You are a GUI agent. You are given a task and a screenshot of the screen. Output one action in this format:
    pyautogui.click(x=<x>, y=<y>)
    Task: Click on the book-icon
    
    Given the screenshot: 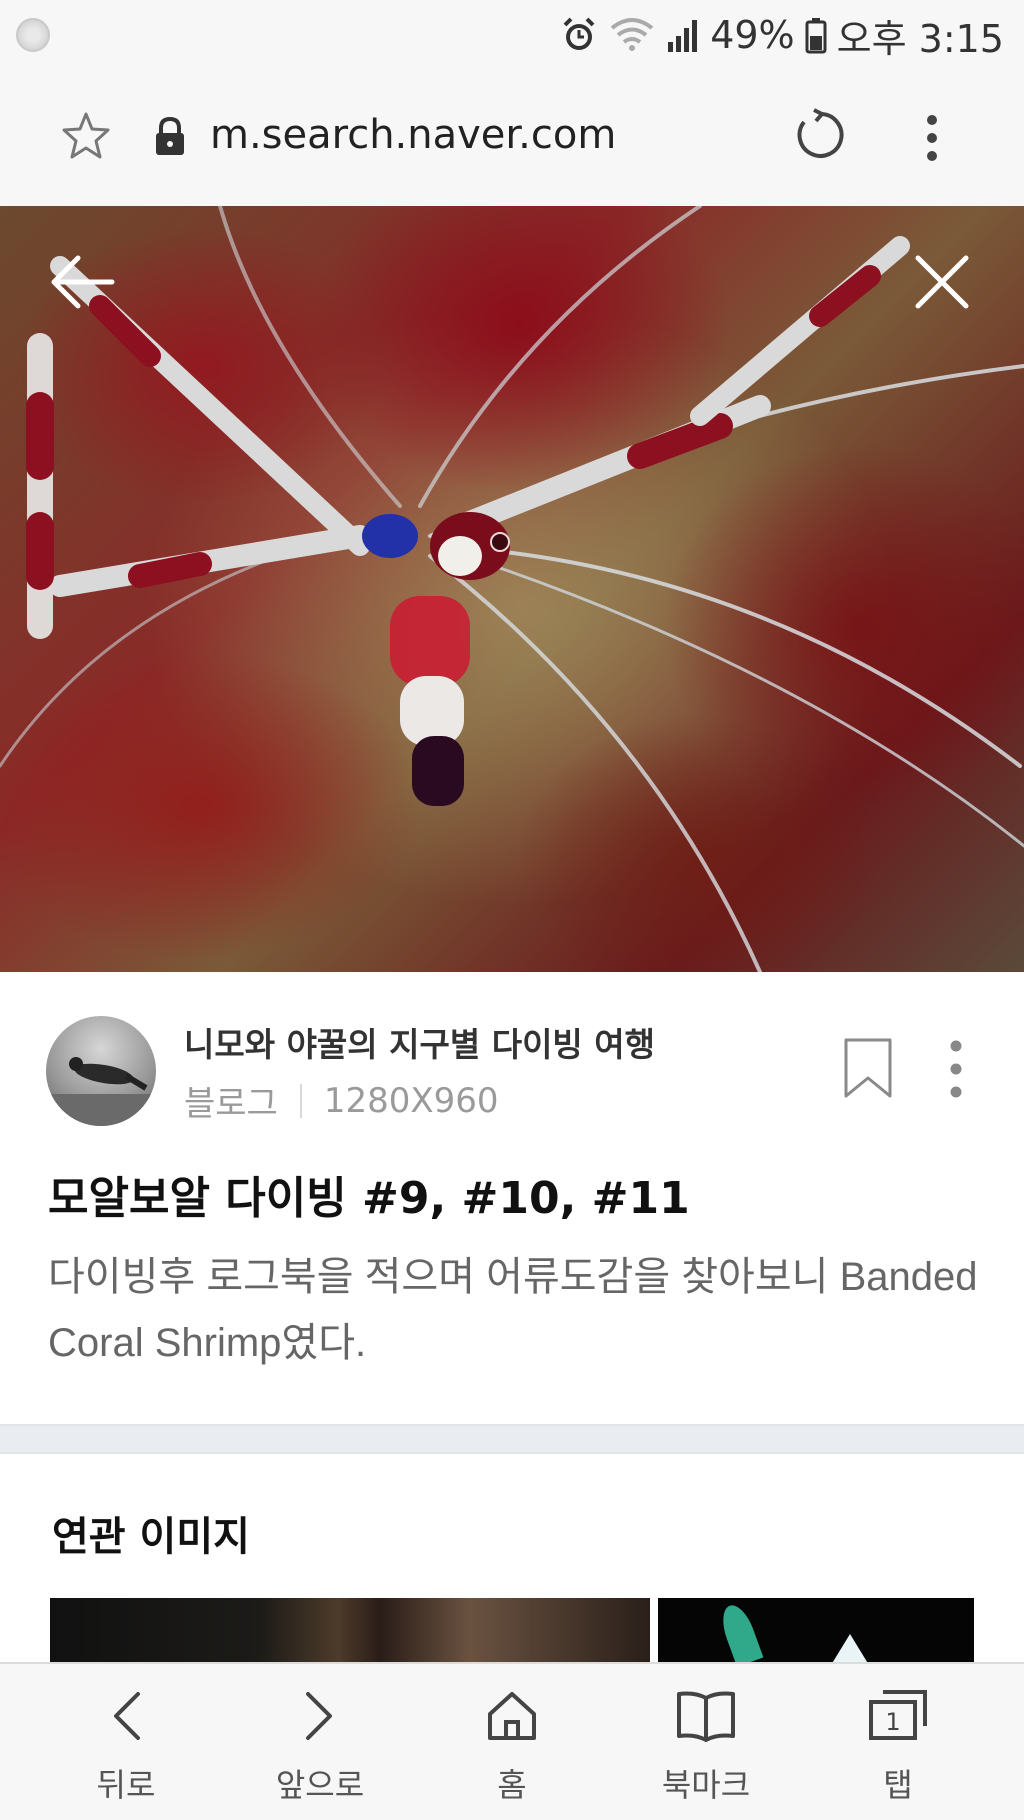 What is the action you would take?
    pyautogui.click(x=706, y=1718)
    